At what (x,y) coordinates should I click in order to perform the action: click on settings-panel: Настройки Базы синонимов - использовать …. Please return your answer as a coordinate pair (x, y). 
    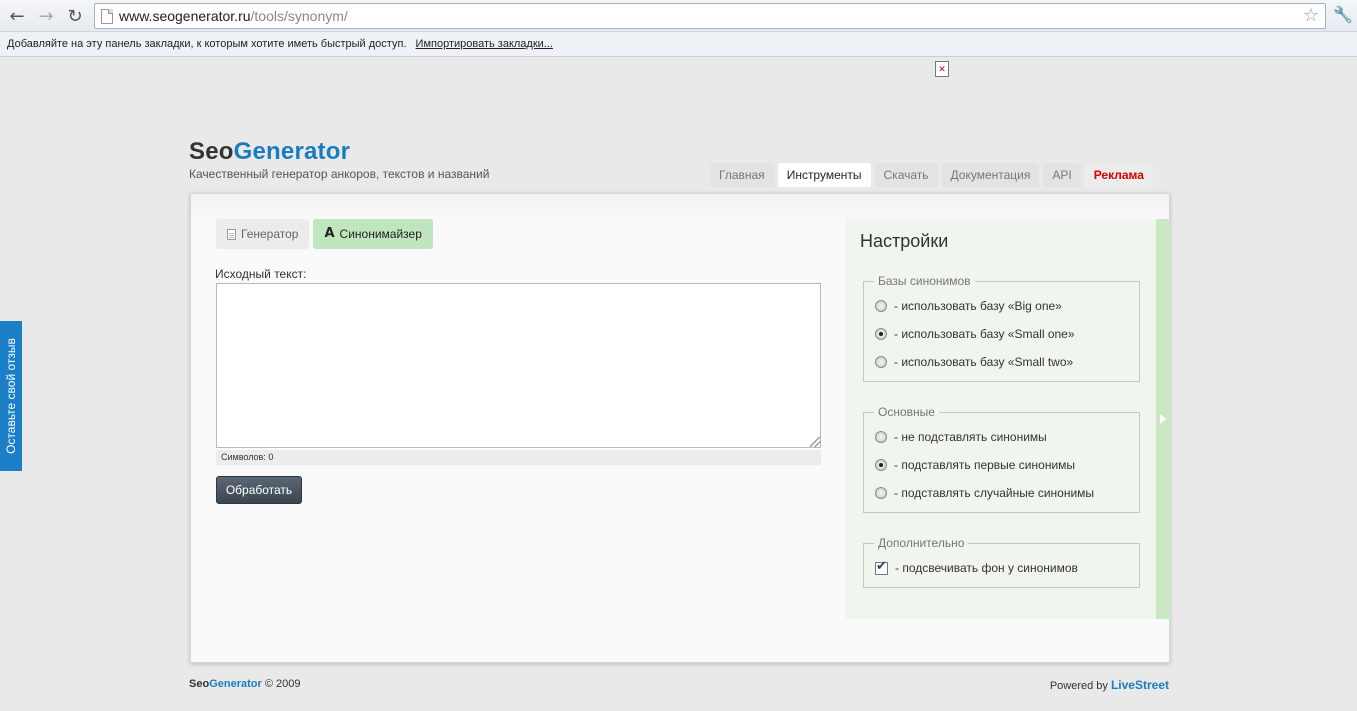
    Looking at the image, I should click on (1008, 419).